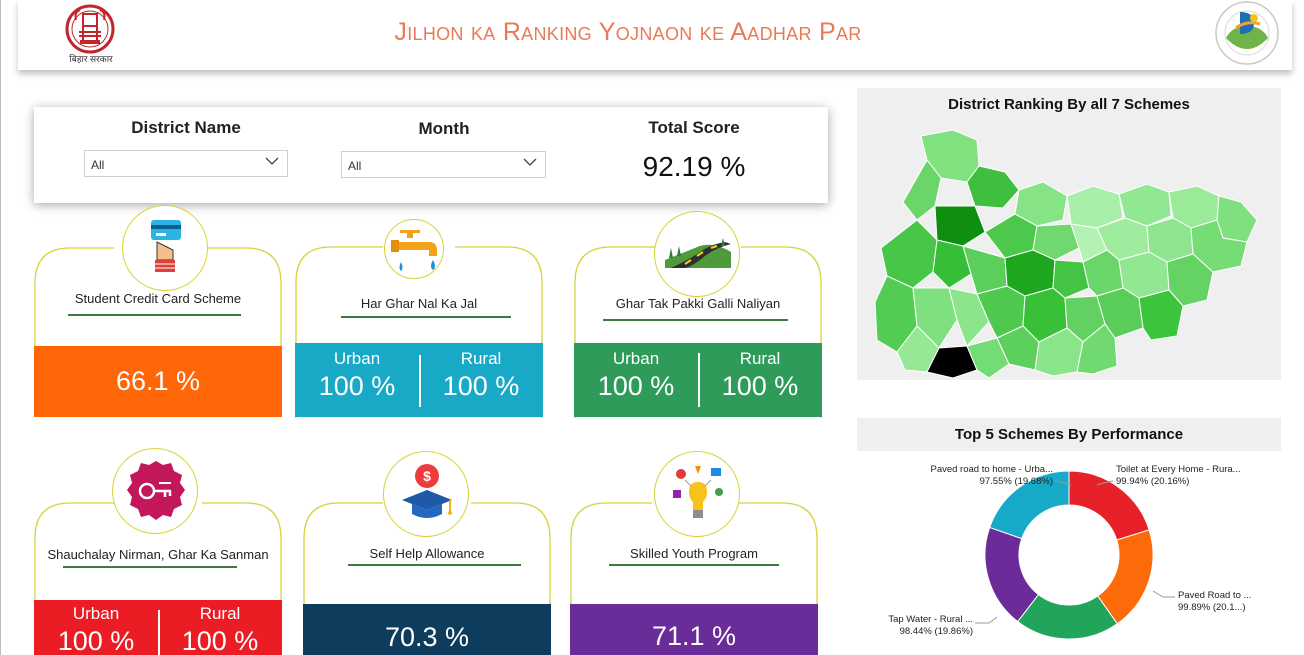 The width and height of the screenshot is (1304, 655). Describe the element at coordinates (444, 128) in the screenshot. I see `month-filter-label: Month` at that location.